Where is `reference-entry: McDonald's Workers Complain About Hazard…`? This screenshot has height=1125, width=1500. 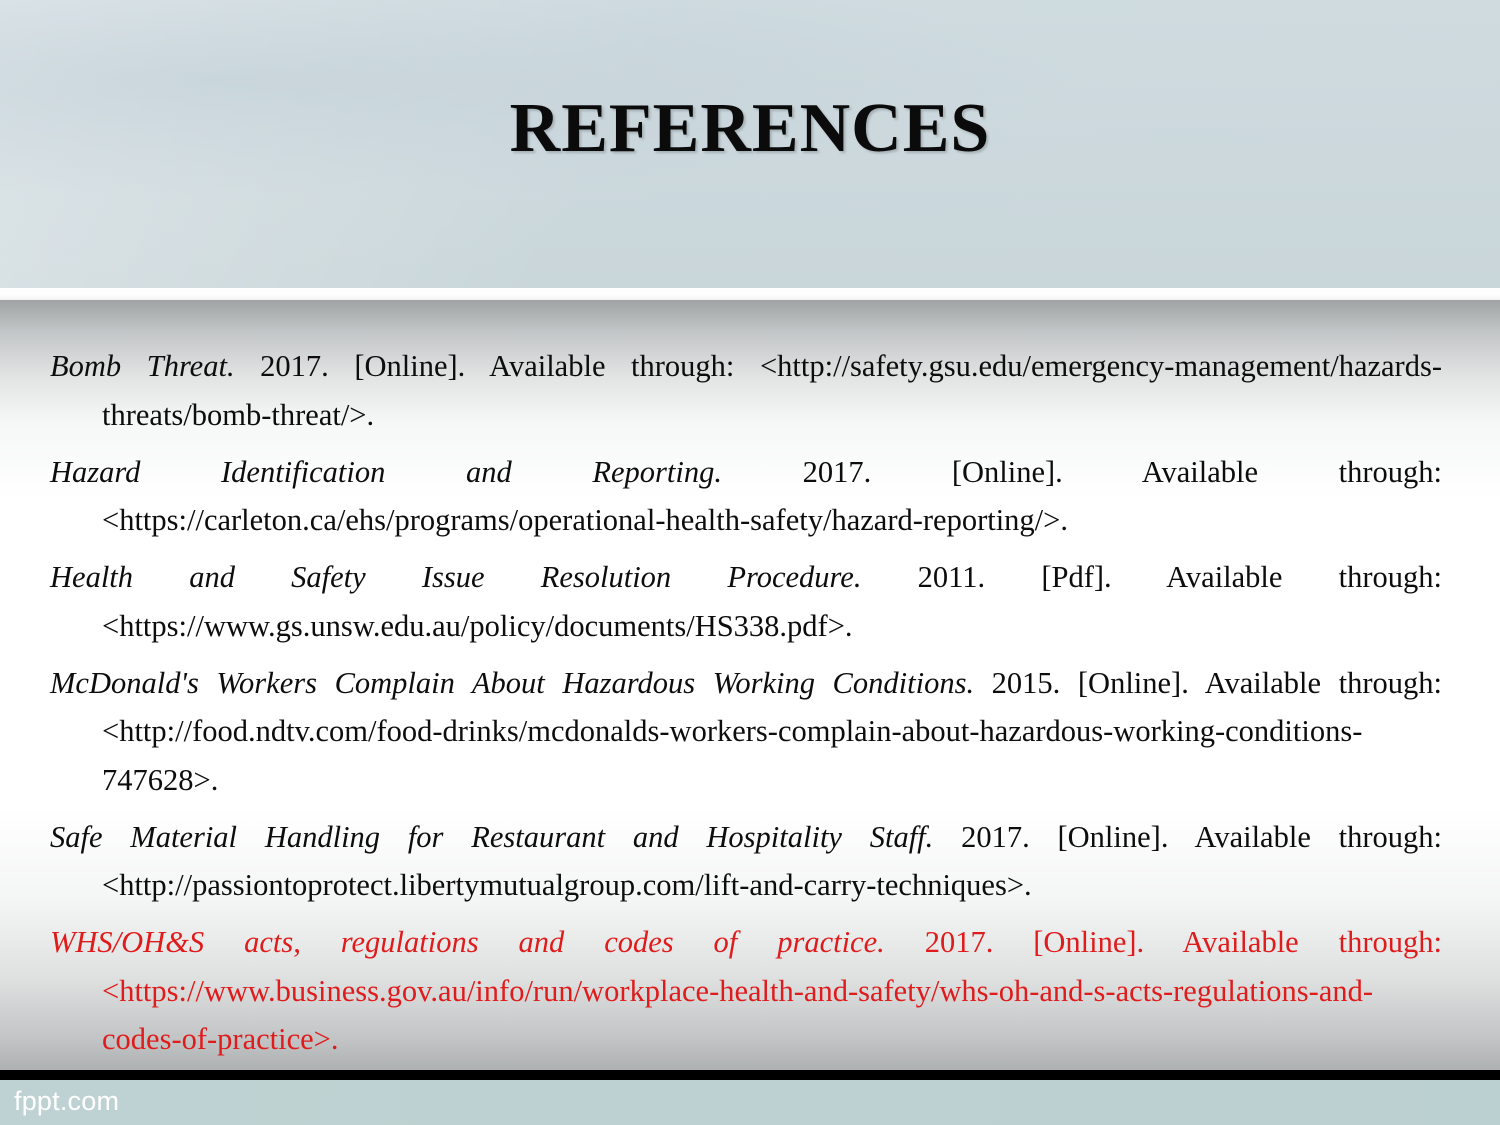 reference-entry: McDonald's Workers Complain About Hazard… is located at coordinates (746, 732).